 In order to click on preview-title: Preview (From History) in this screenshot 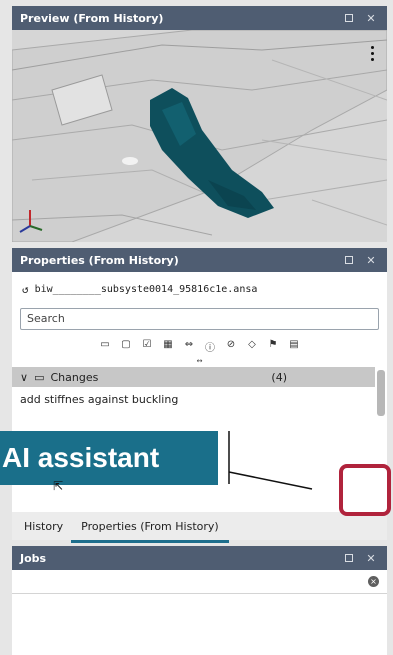, I will do `click(92, 18)`.